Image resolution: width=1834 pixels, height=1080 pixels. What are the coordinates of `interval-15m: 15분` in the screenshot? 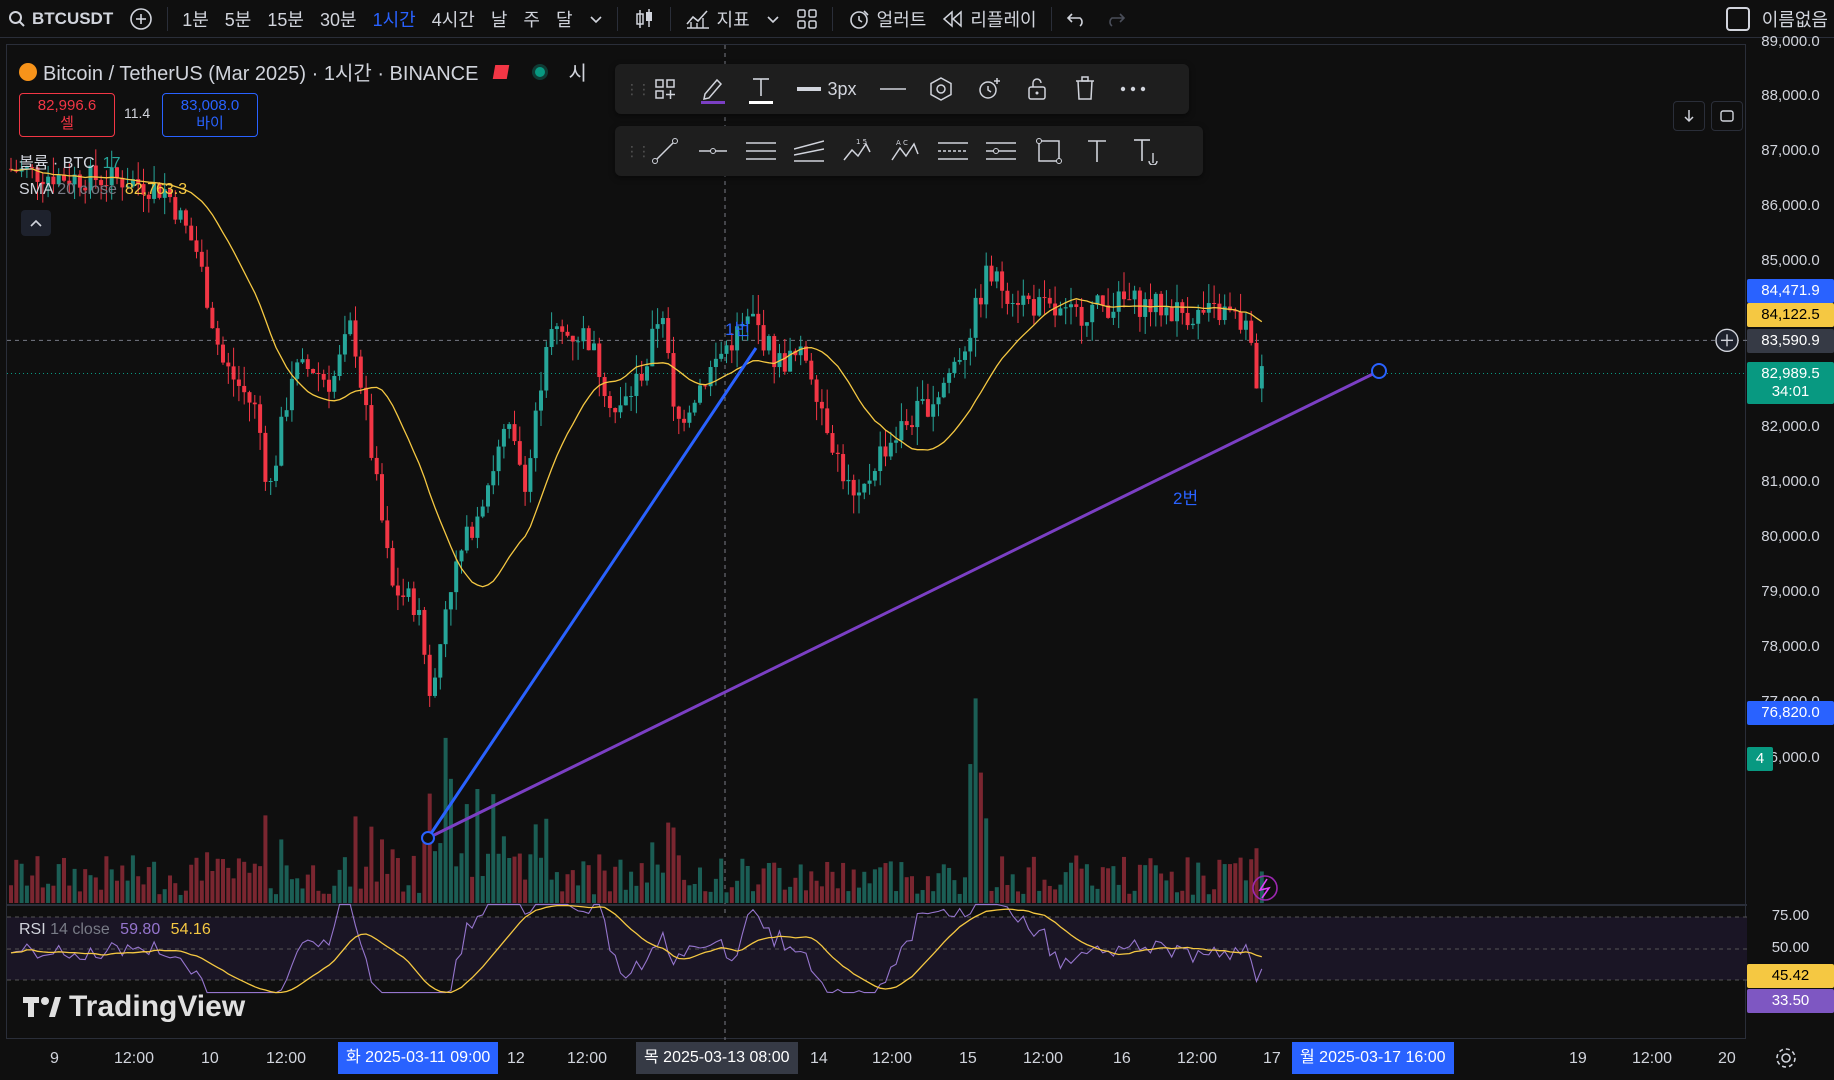 It's located at (285, 19).